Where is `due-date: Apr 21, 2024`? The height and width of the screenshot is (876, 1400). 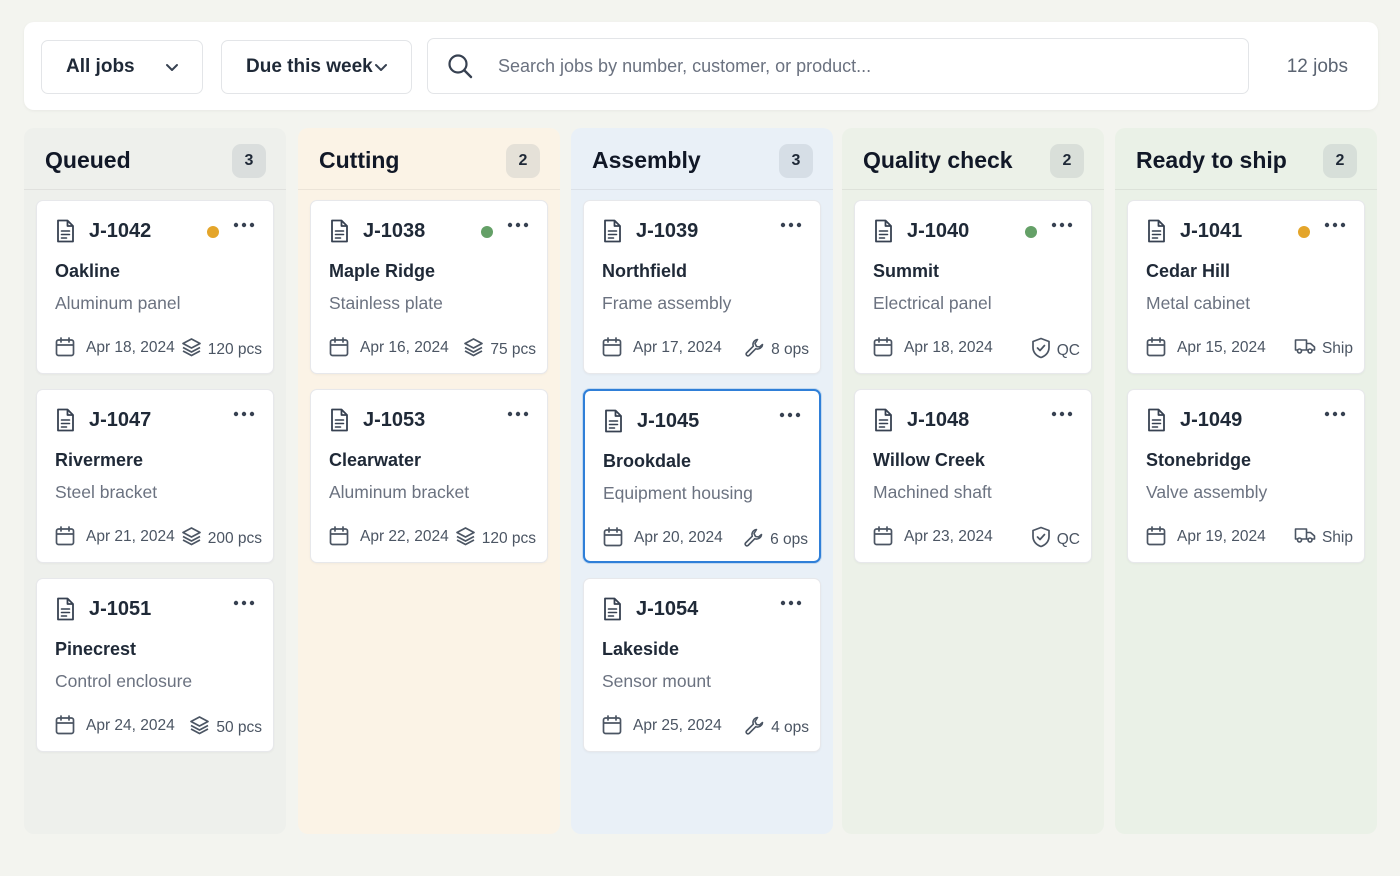
due-date: Apr 21, 2024 is located at coordinates (130, 536).